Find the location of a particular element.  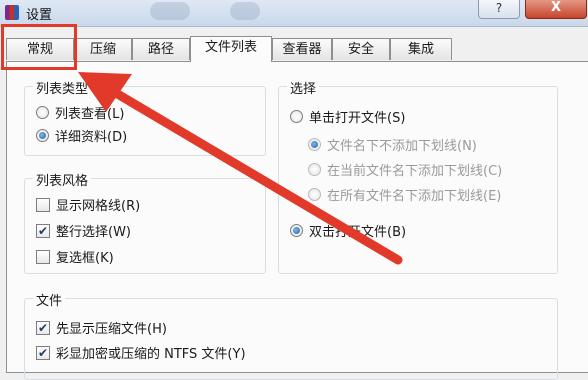

winrar-app-icon is located at coordinates (12, 12).